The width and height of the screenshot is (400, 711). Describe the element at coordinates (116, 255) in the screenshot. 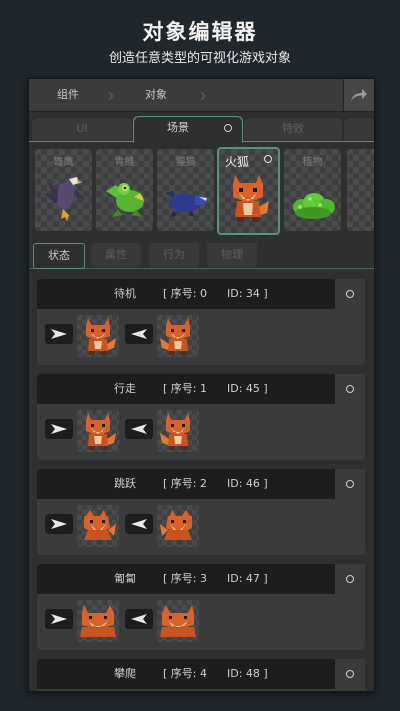

I see `tab-properties: 属性` at that location.